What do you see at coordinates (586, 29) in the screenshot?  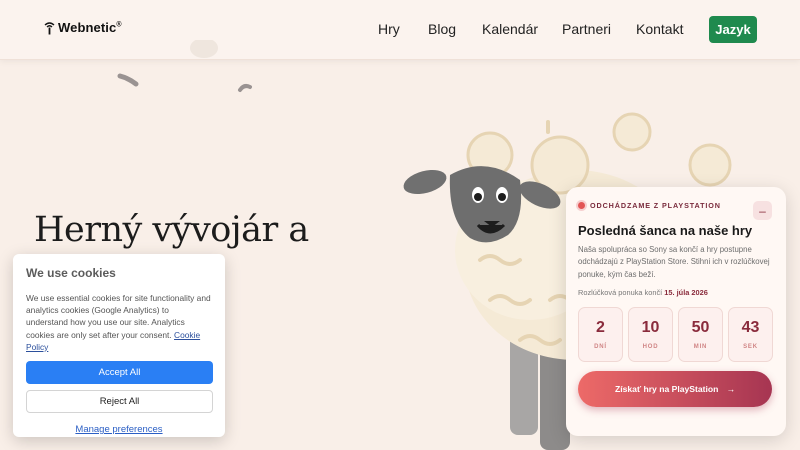 I see `nav-partneri: Partneri` at bounding box center [586, 29].